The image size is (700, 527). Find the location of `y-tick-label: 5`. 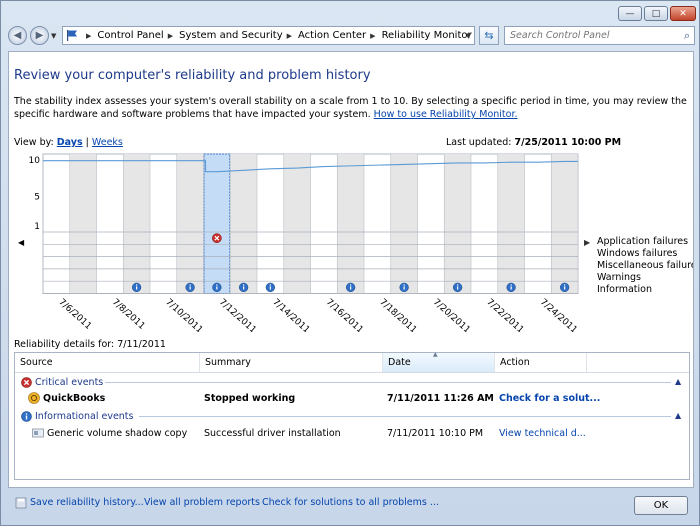

y-tick-label: 5 is located at coordinates (37, 198).